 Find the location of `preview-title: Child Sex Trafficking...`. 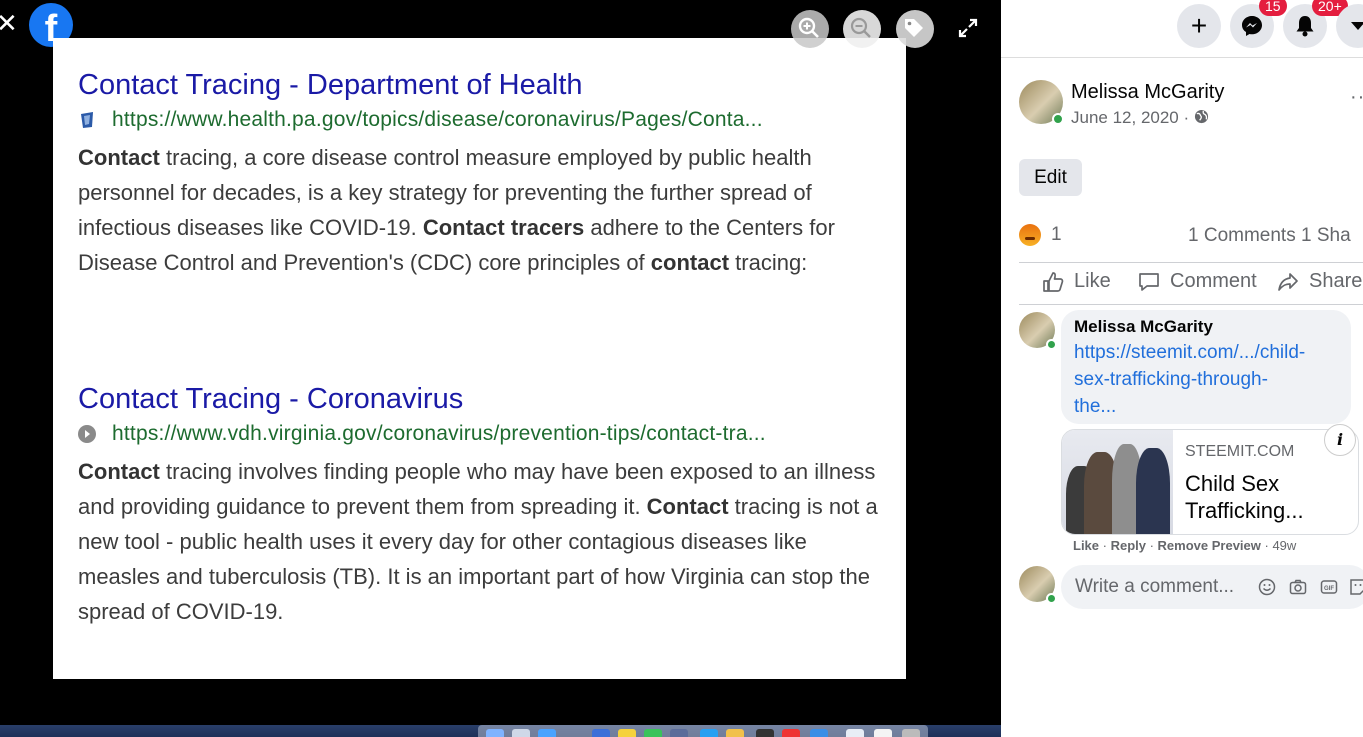

preview-title: Child Sex Trafficking... is located at coordinates (1244, 497).